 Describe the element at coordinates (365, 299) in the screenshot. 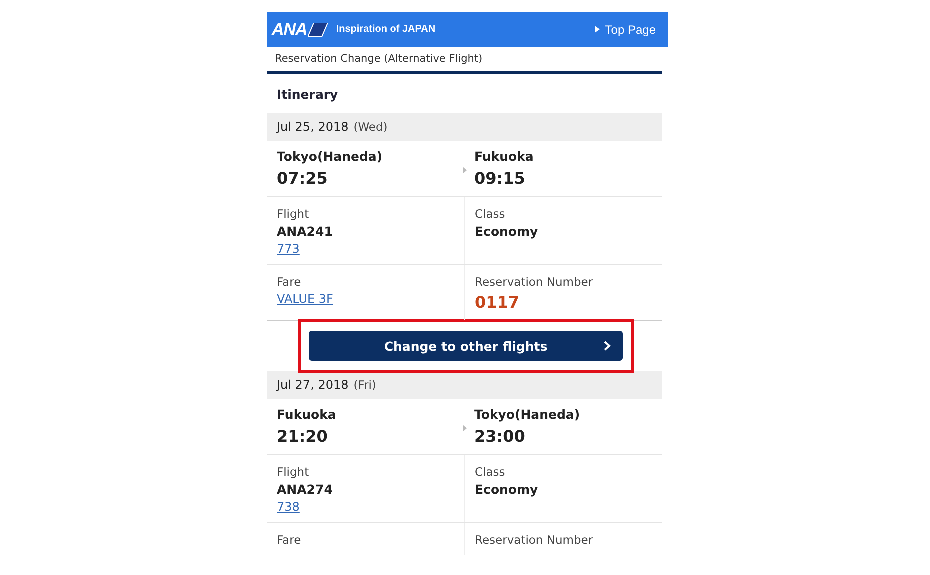

I see `fare-link: VALUE 3F` at that location.